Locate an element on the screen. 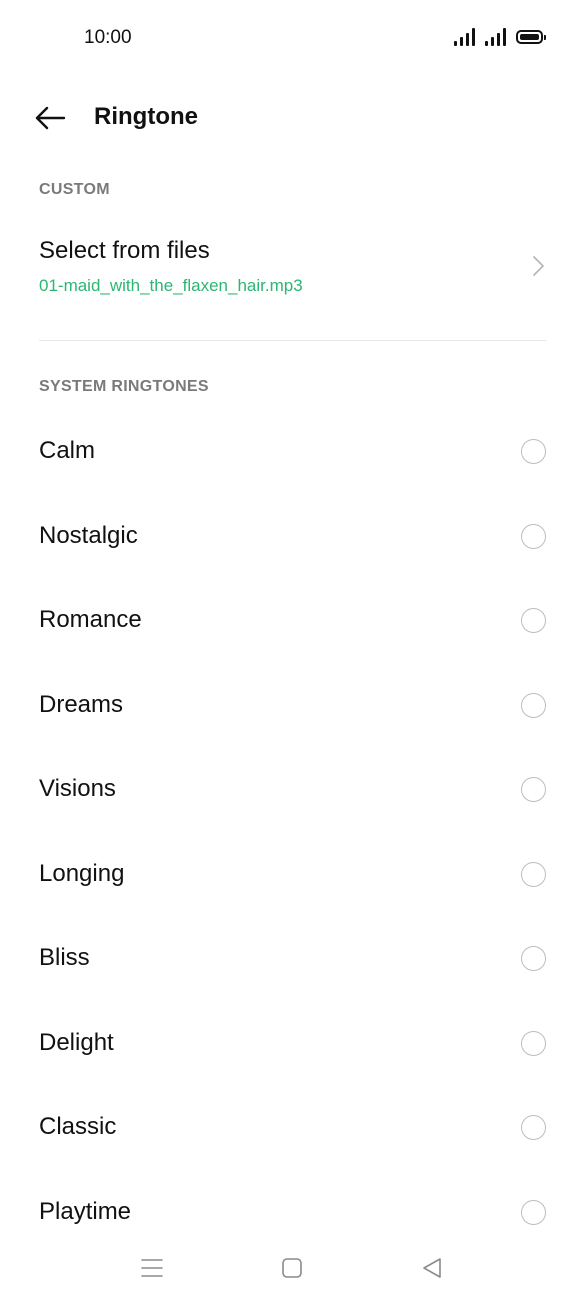 This screenshot has height=1300, width=585. ringtone-label: Visions is located at coordinates (77, 788).